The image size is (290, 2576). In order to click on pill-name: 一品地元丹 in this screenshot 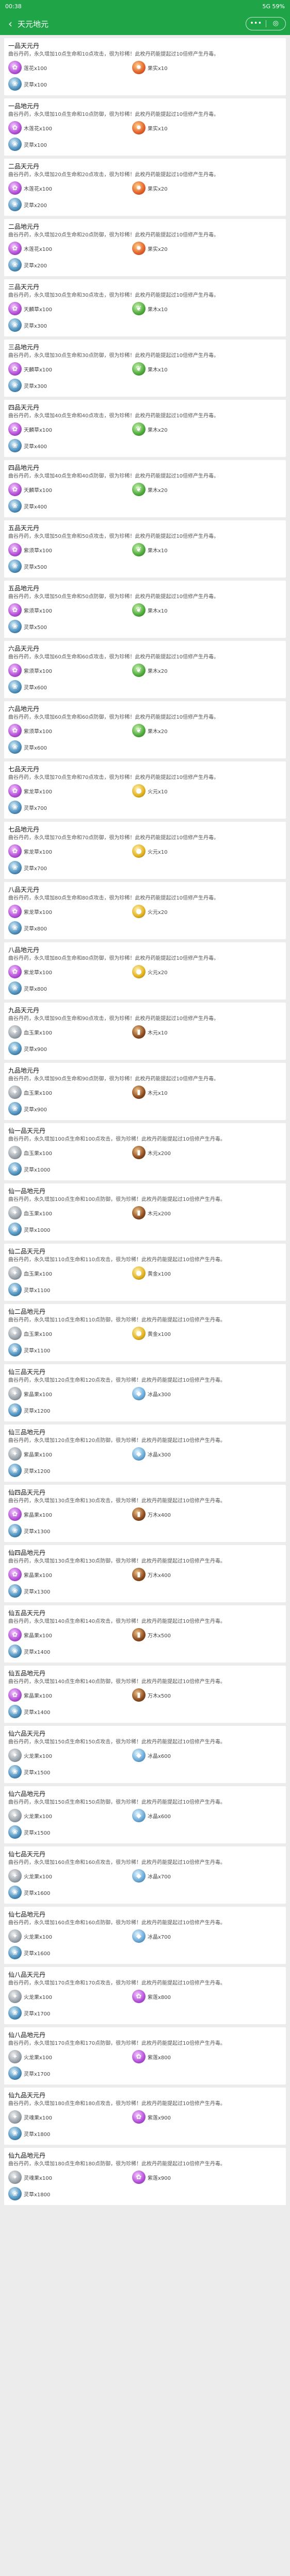, I will do `click(24, 106)`.